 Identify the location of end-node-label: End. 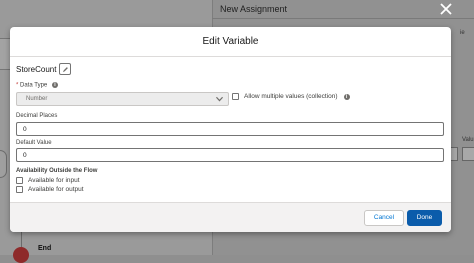
(45, 248).